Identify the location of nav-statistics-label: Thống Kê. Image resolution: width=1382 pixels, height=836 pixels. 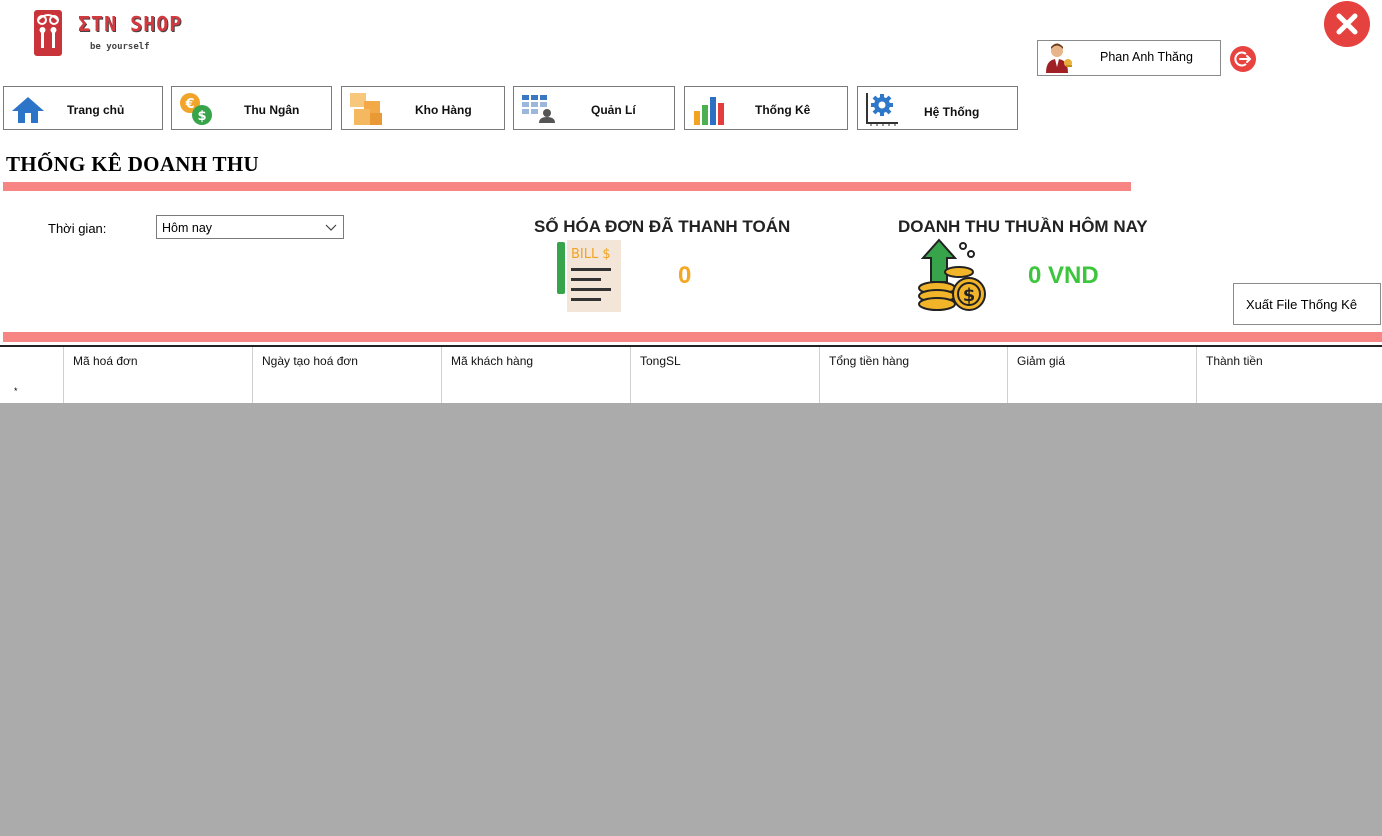
(783, 110).